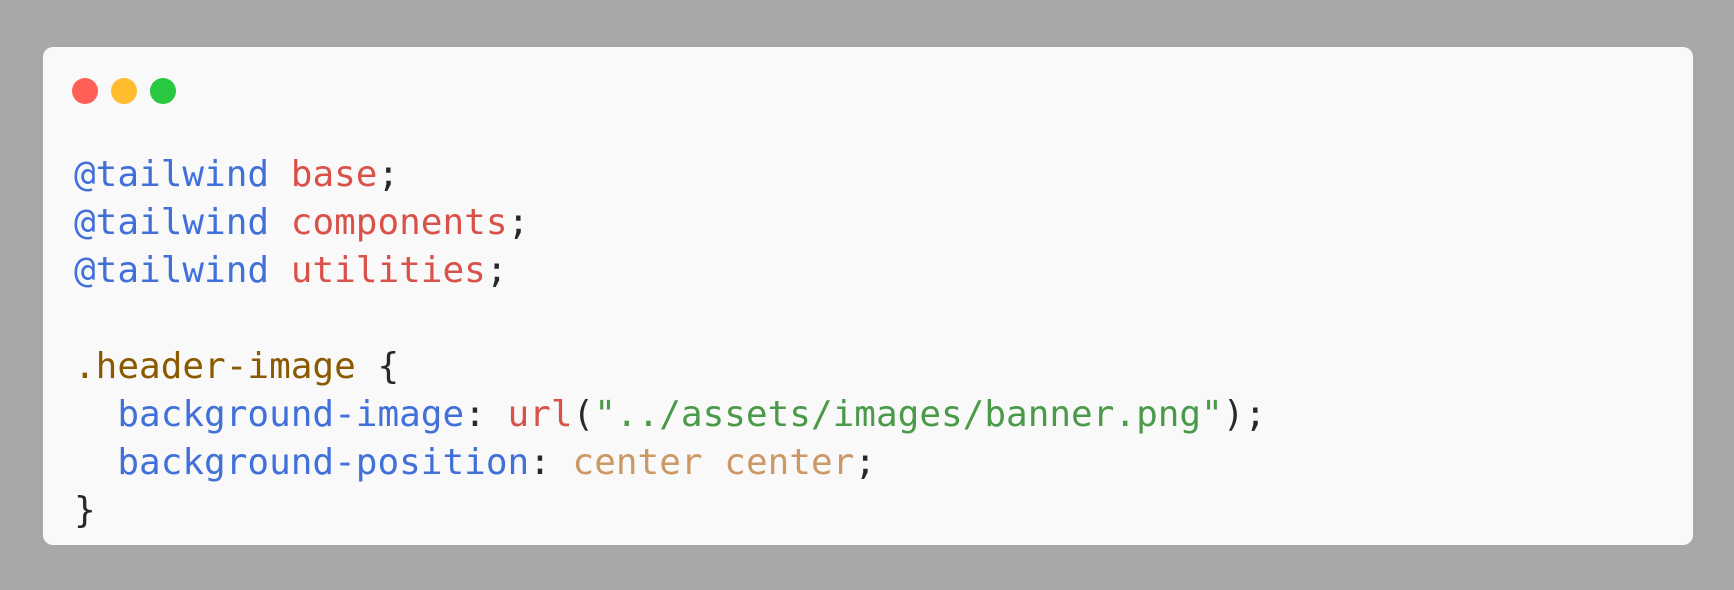 This screenshot has height=590, width=1734. I want to click on window-controls, so click(124, 92).